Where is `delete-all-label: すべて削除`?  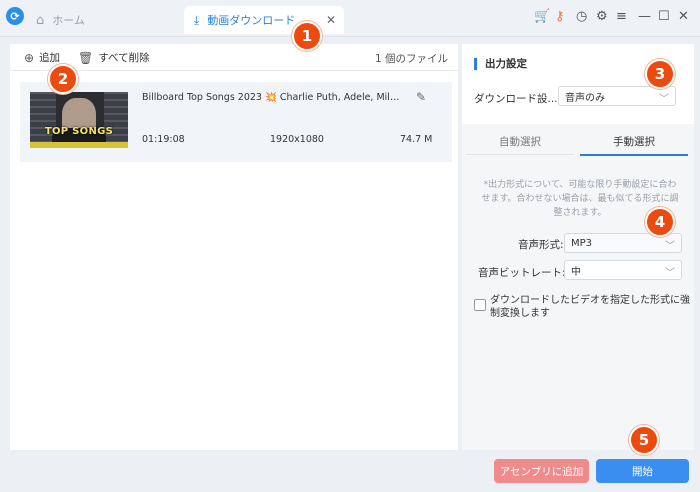
delete-all-label: すべて削除 is located at coordinates (124, 58).